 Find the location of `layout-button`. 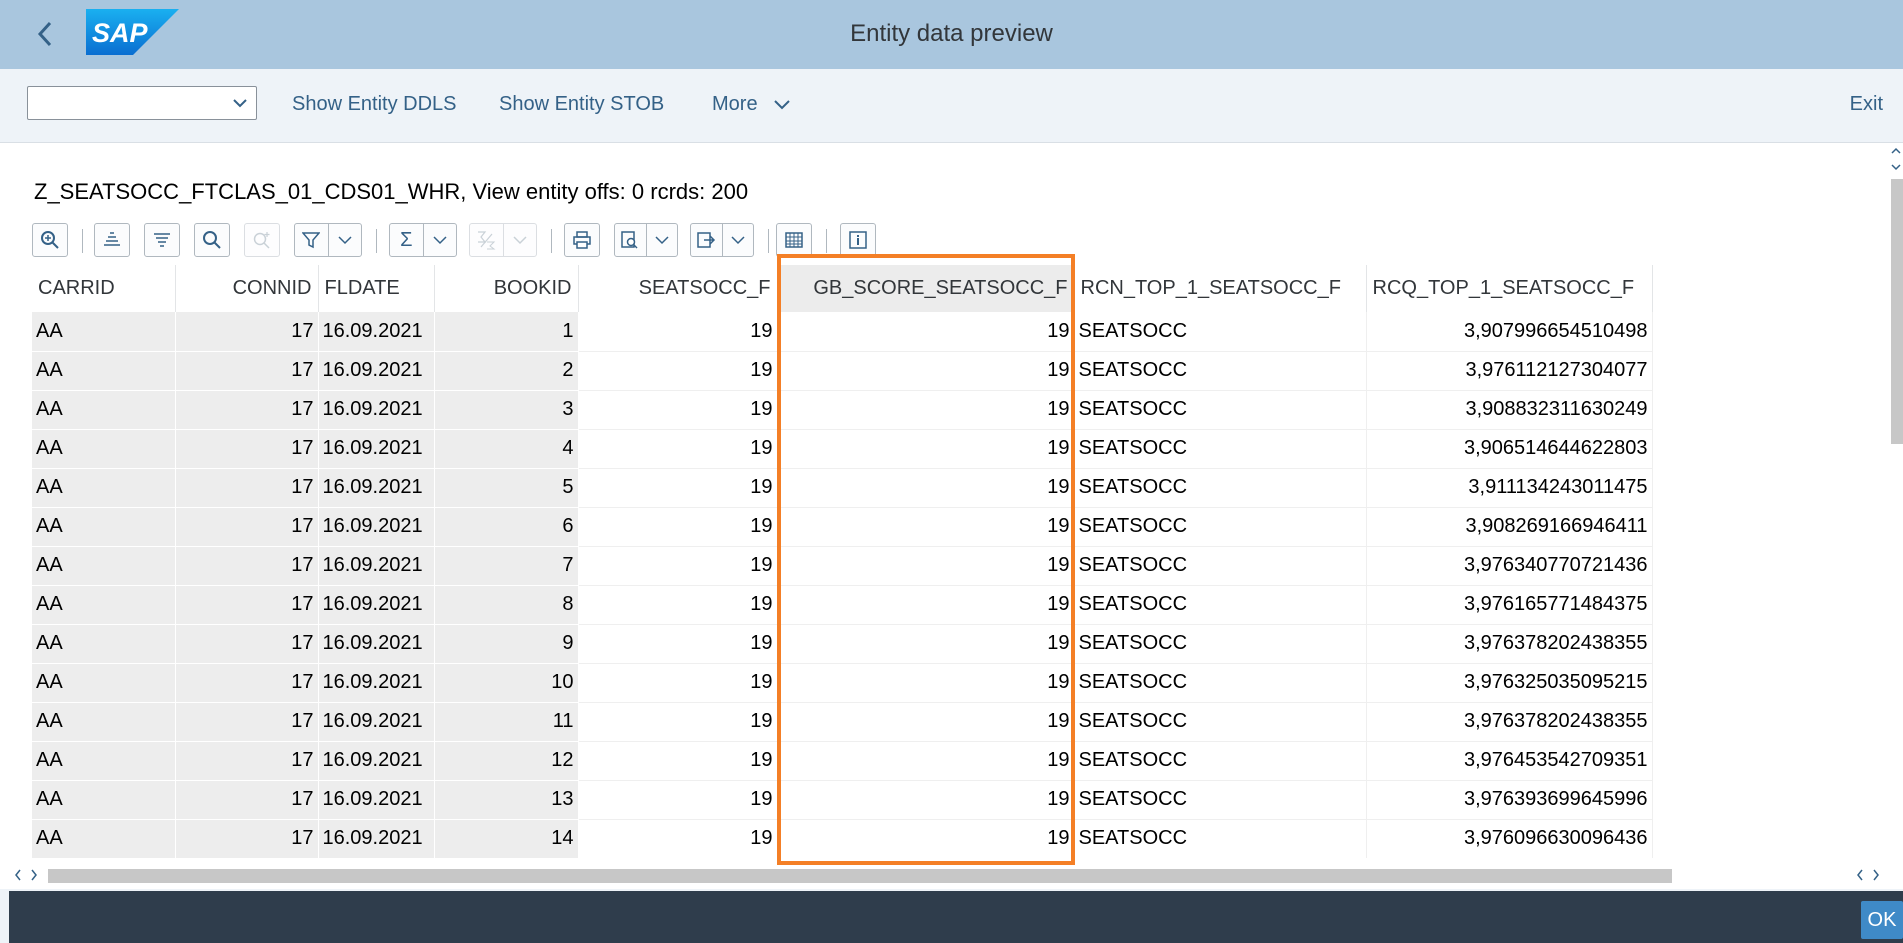

layout-button is located at coordinates (794, 240).